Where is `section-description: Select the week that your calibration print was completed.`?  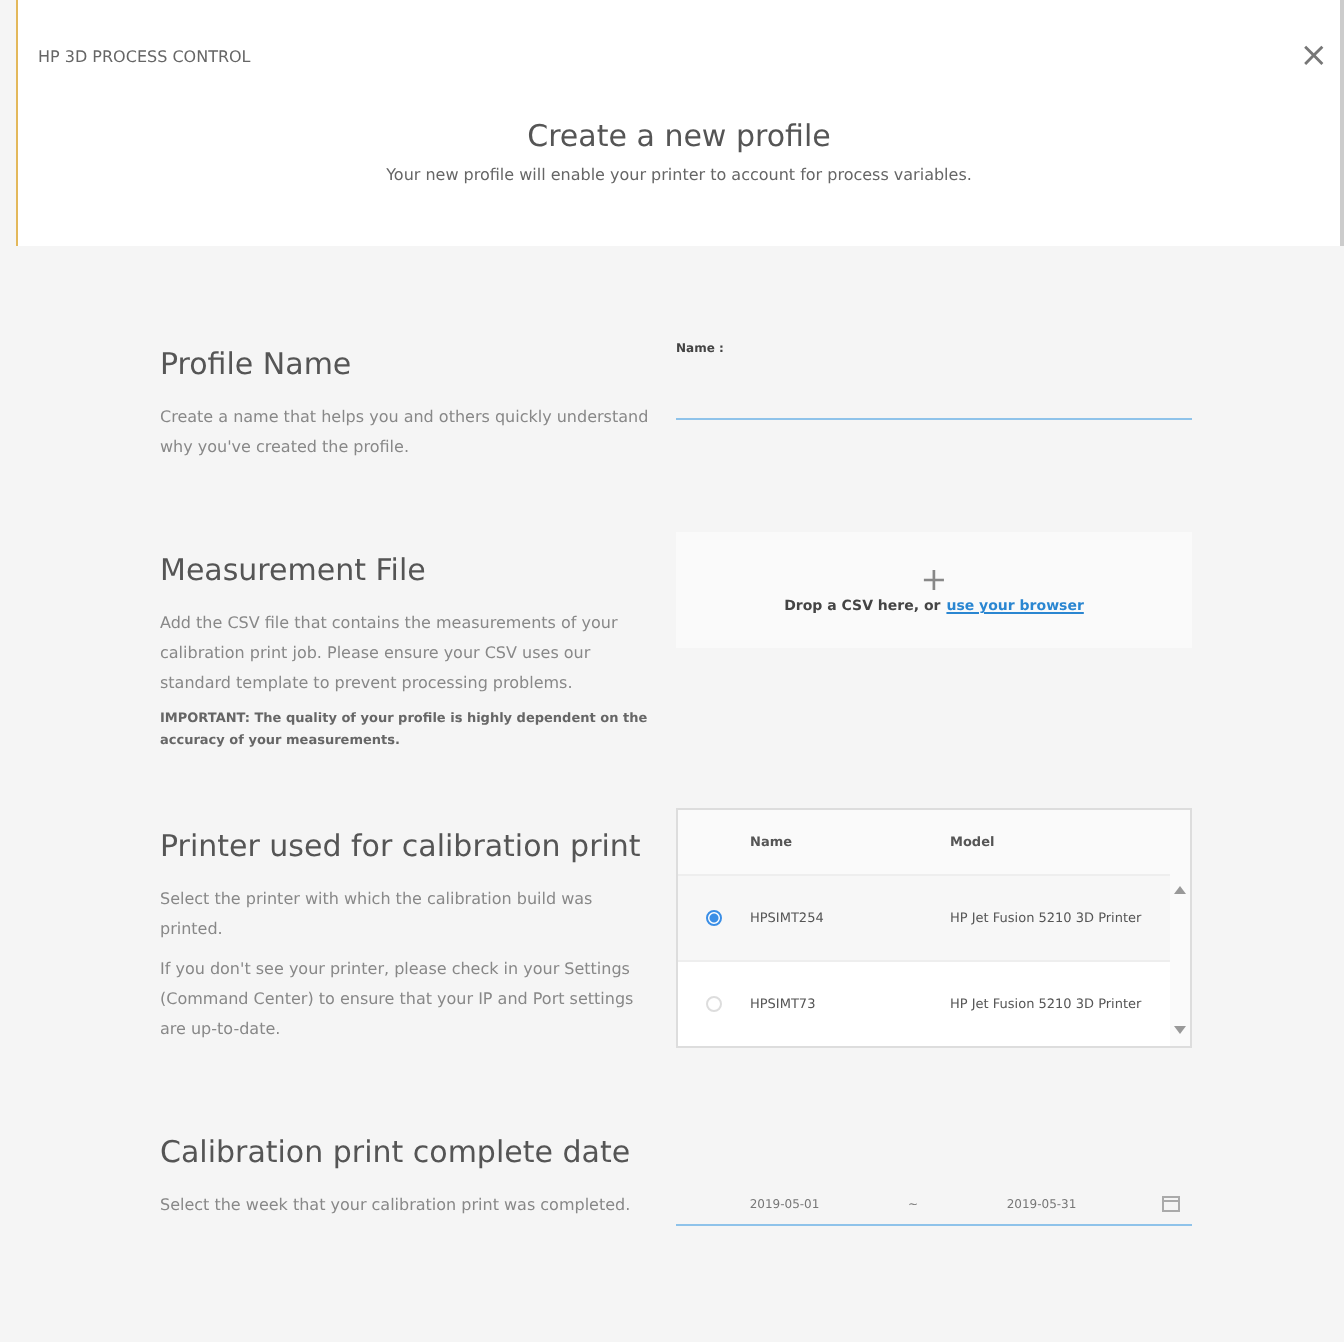 section-description: Select the week that your calibration print was completed. is located at coordinates (396, 1206).